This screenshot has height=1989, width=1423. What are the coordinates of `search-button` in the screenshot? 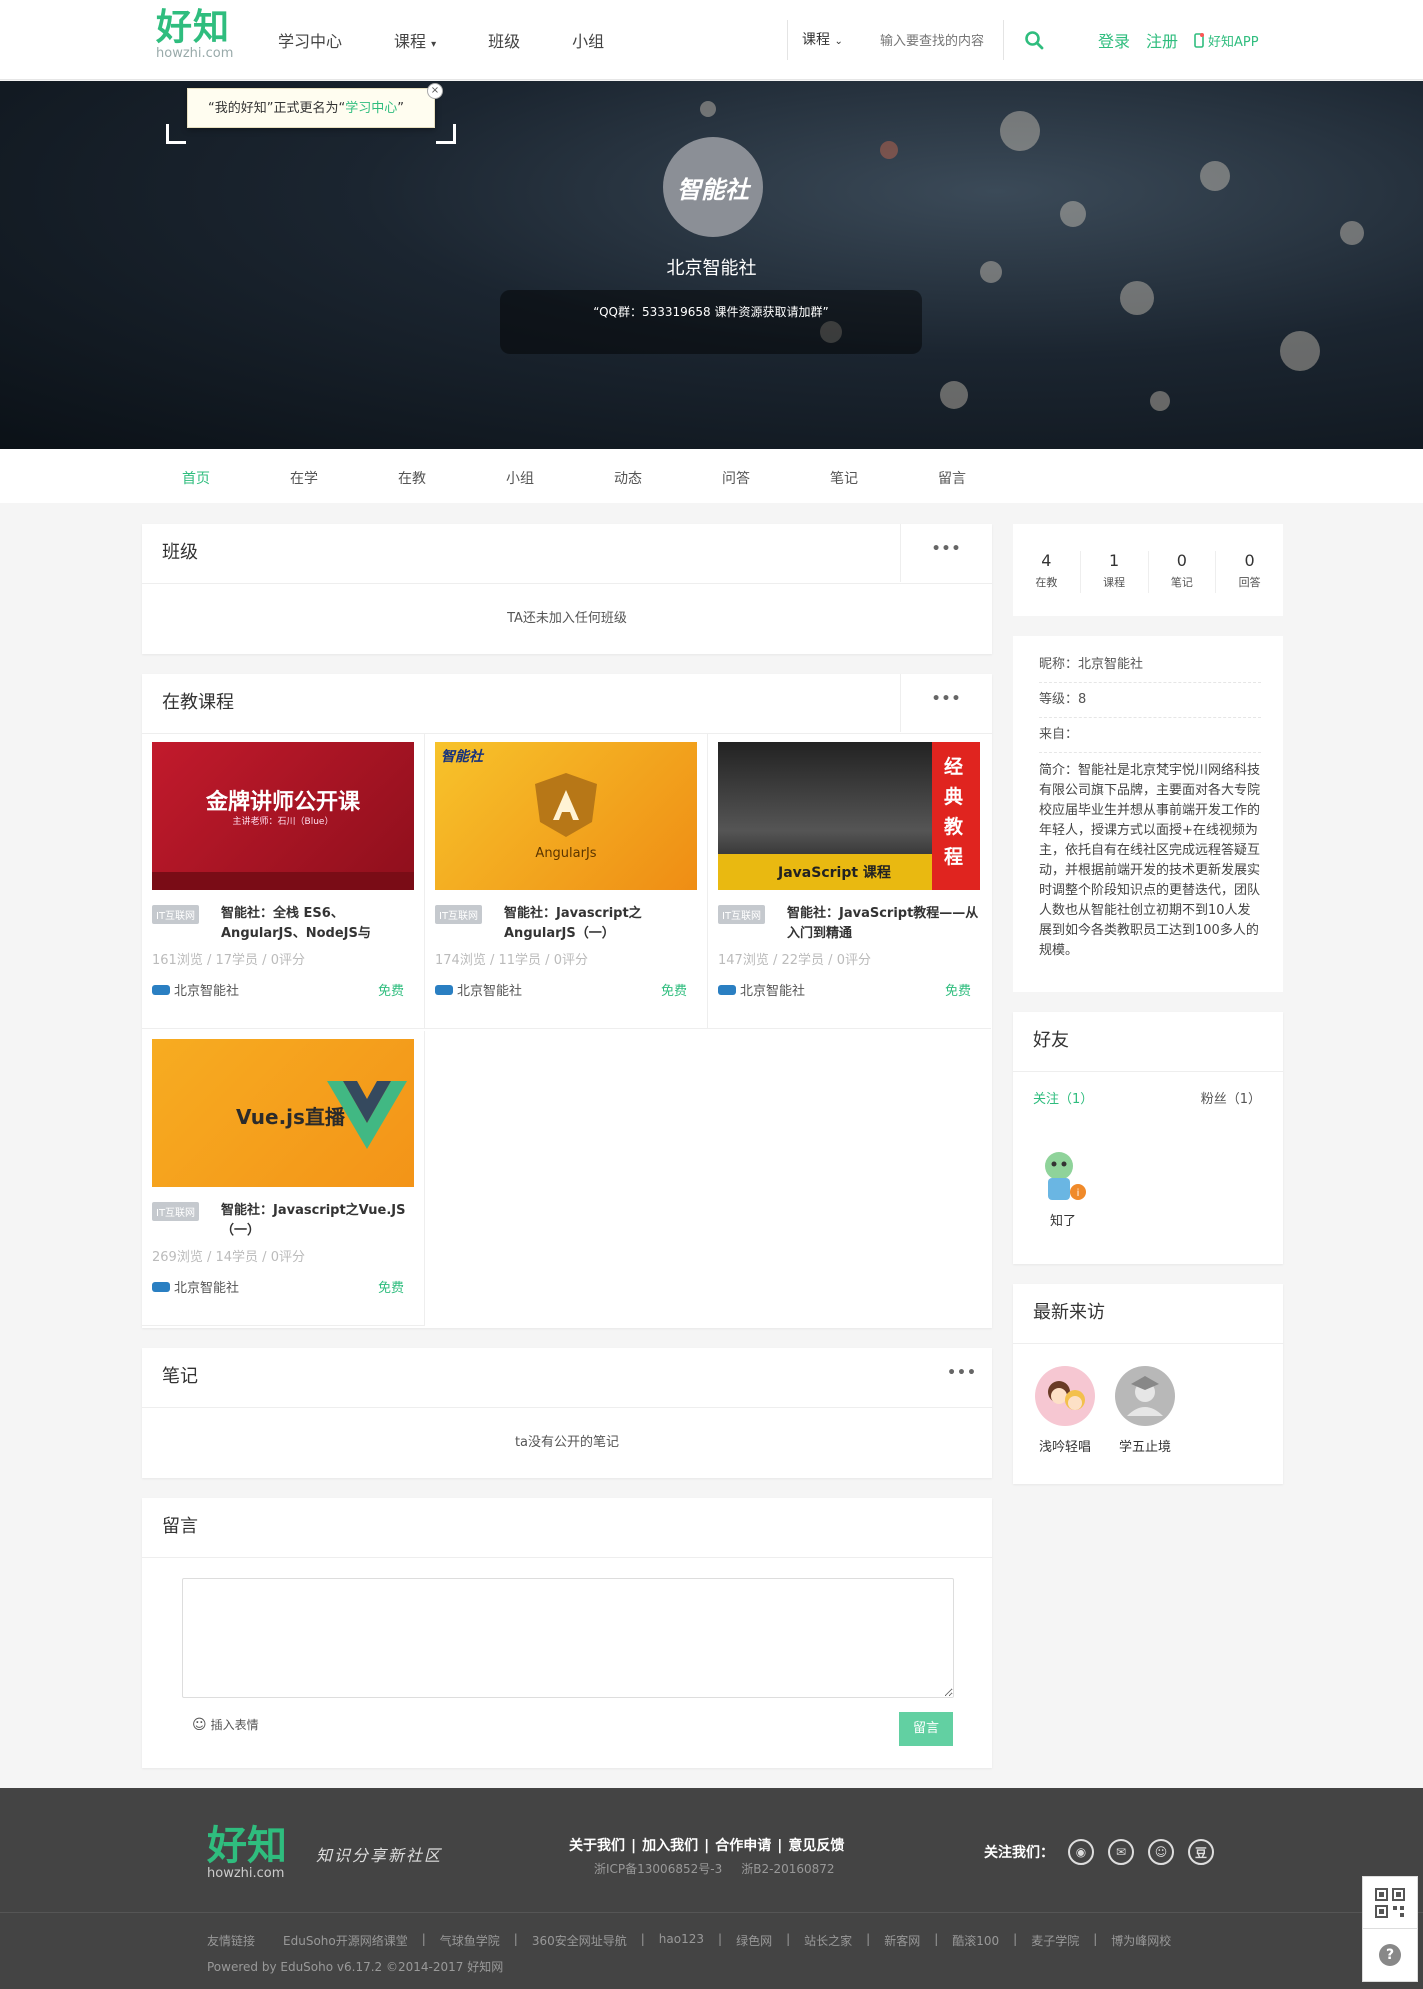 It's located at (1033, 40).